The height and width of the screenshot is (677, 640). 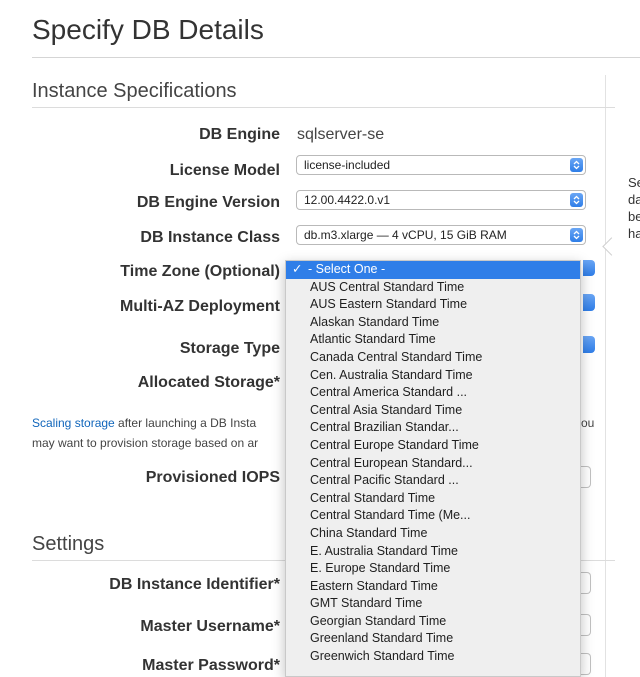 I want to click on time-zone-option: E. Europe Standard Time, so click(x=433, y=569).